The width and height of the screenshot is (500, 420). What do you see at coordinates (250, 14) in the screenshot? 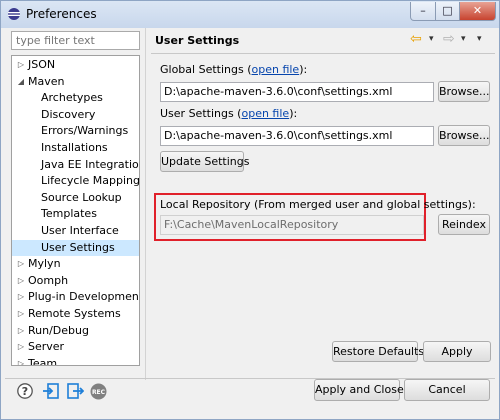
I see `title-bar: Preferences – □ ✕` at bounding box center [250, 14].